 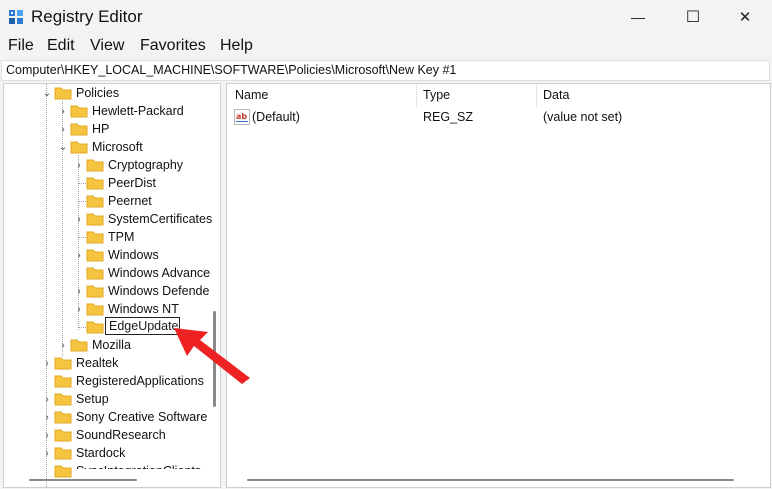 I want to click on svg-text: ab, so click(x=241, y=116).